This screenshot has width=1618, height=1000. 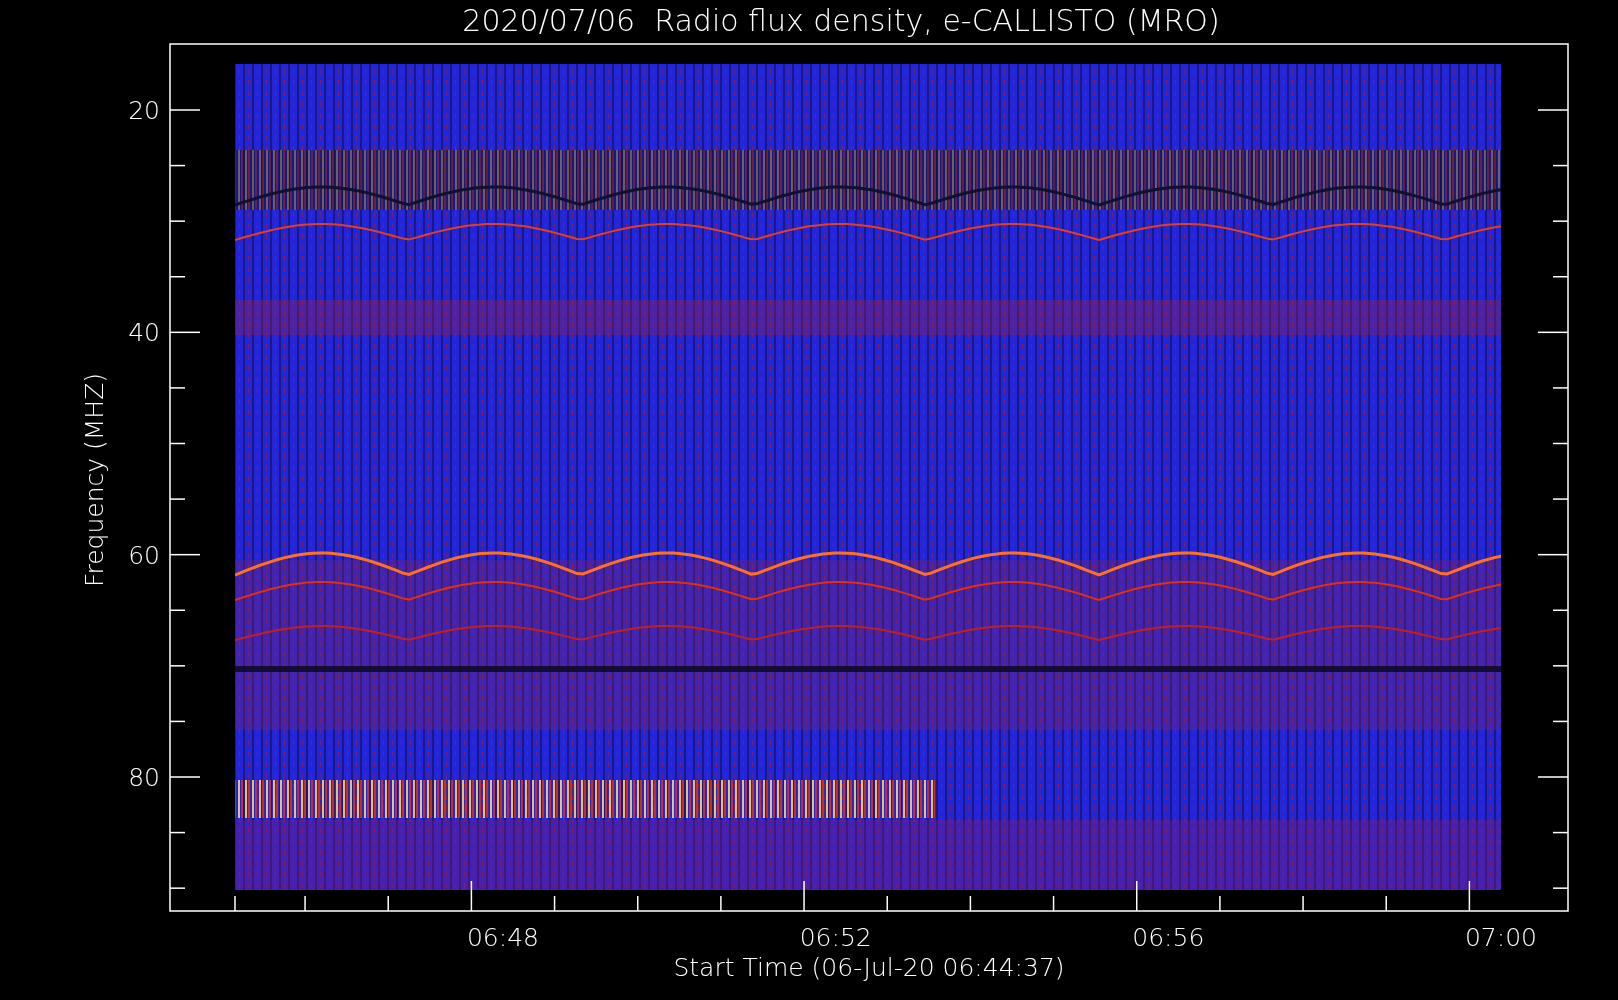 I want to click on x-tick-label: 06:56, so click(x=1168, y=937).